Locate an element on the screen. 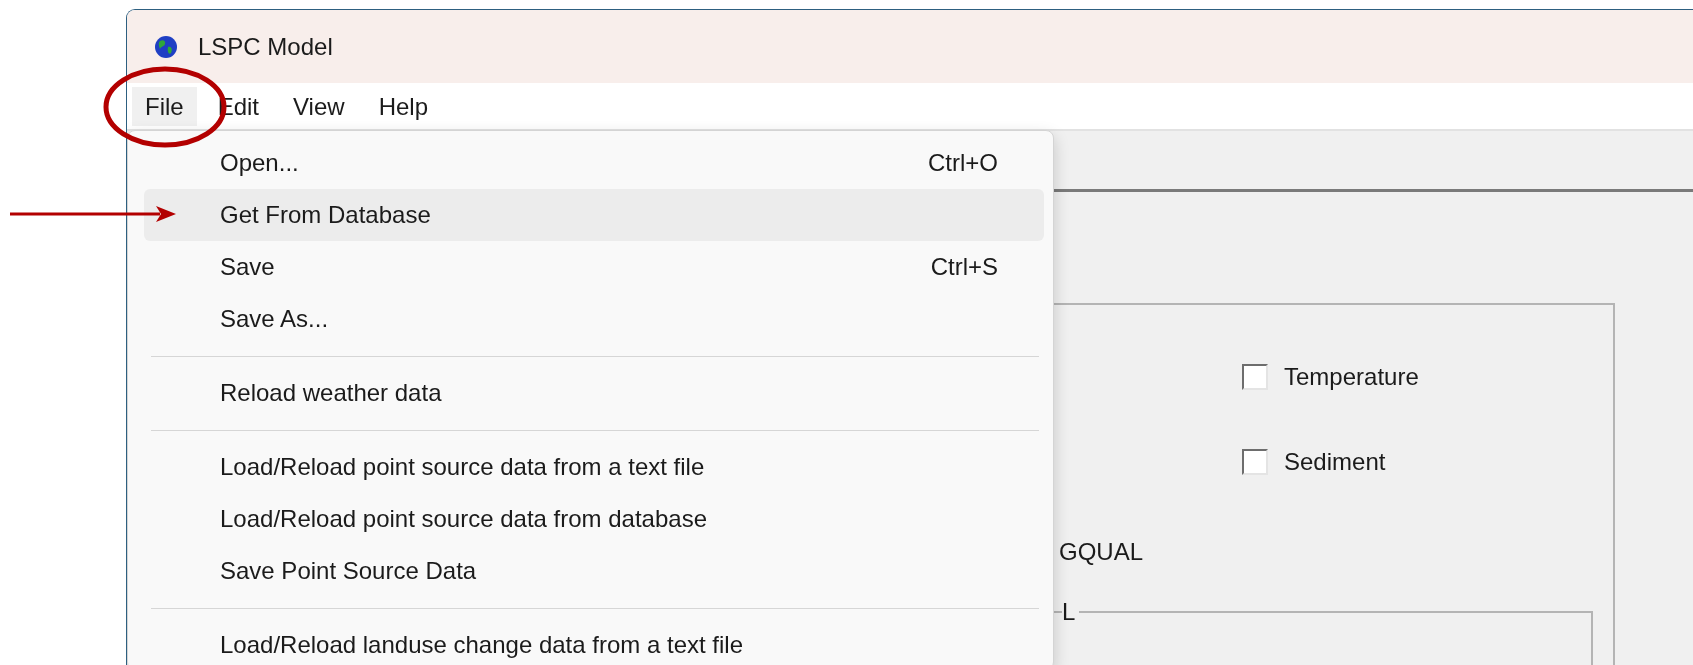 This screenshot has height=665, width=1693. menu-item: Load/Reload point source data from a text file is located at coordinates (594, 467).